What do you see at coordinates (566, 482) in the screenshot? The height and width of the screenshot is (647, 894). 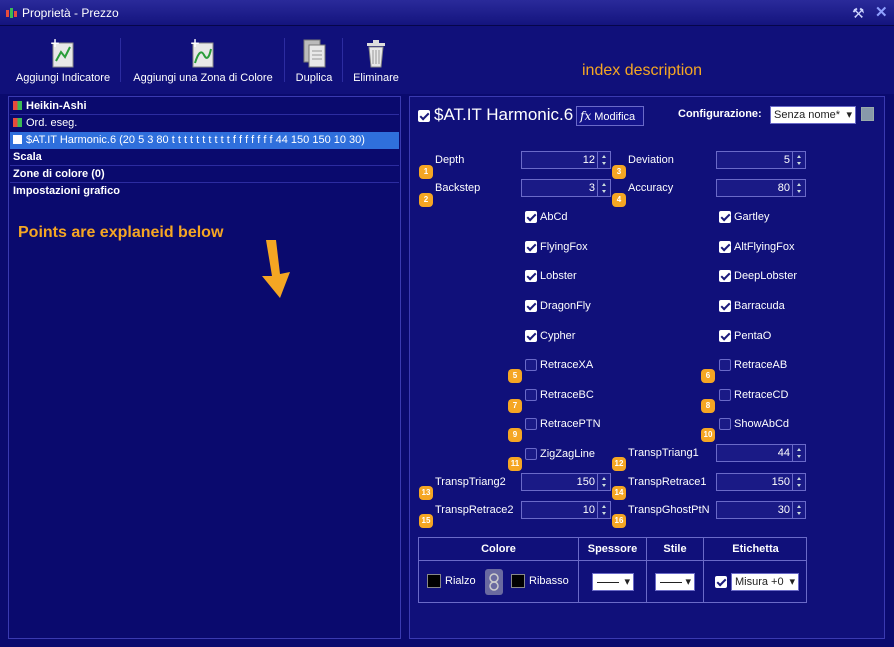 I see `transptriang2-input: 150` at bounding box center [566, 482].